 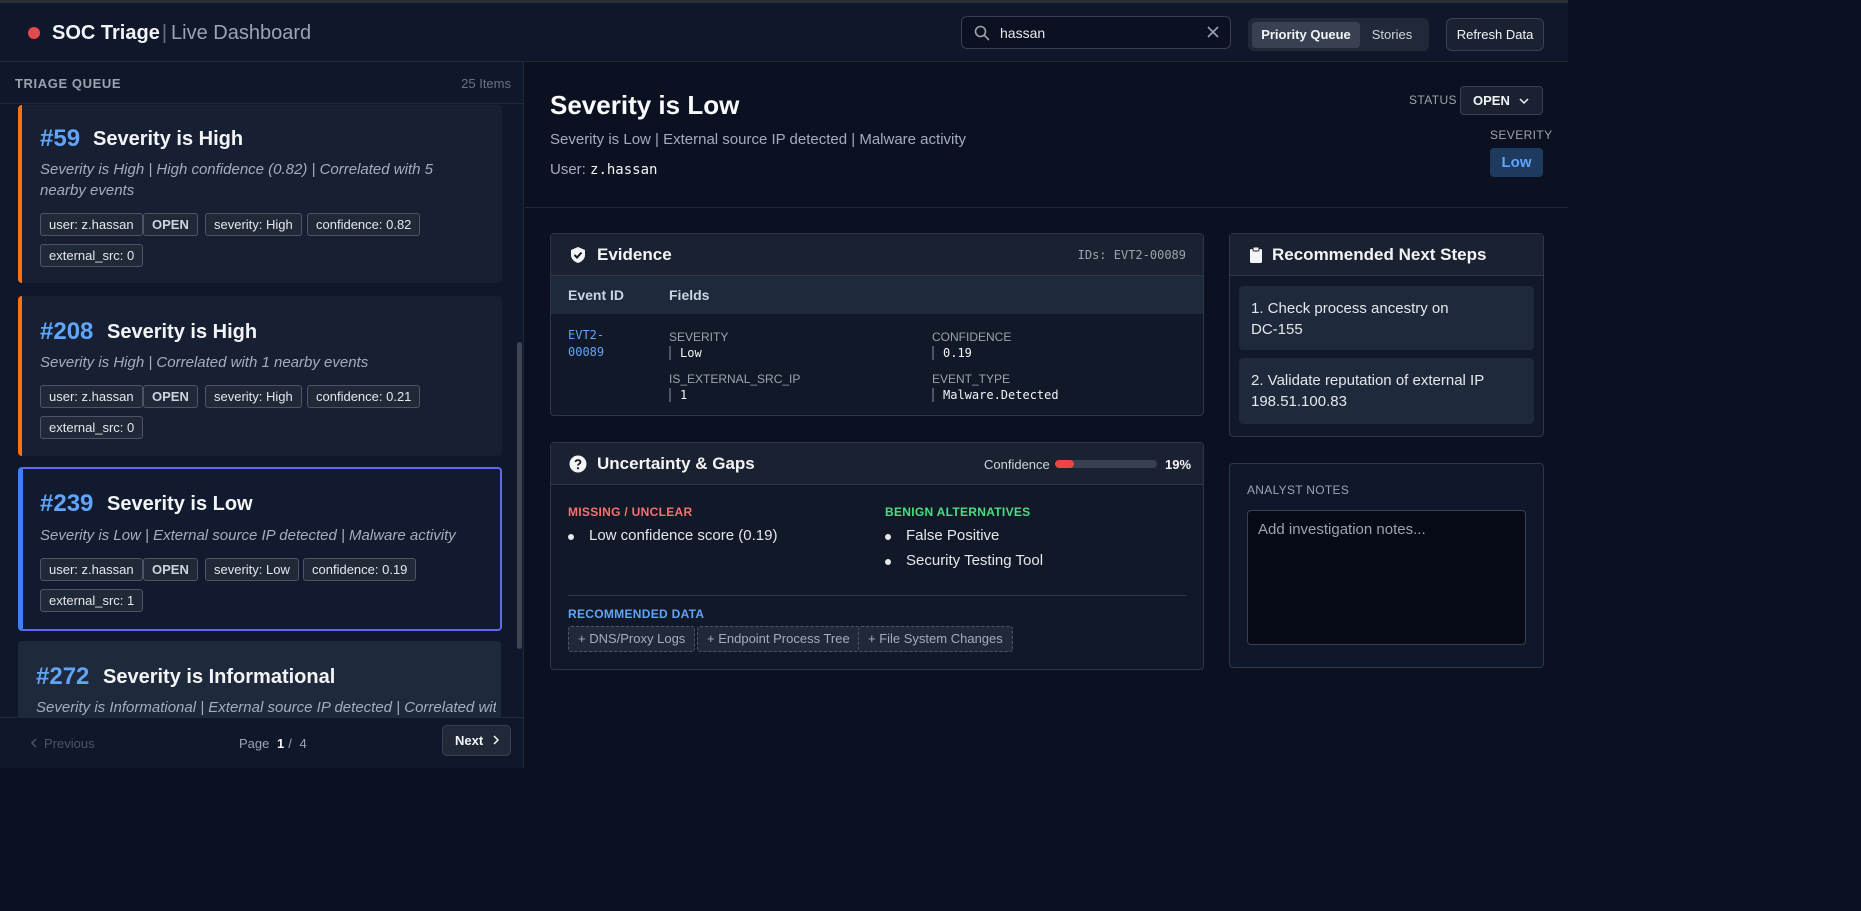 What do you see at coordinates (92, 600) in the screenshot?
I see `tag-external-src: external_src: 1` at bounding box center [92, 600].